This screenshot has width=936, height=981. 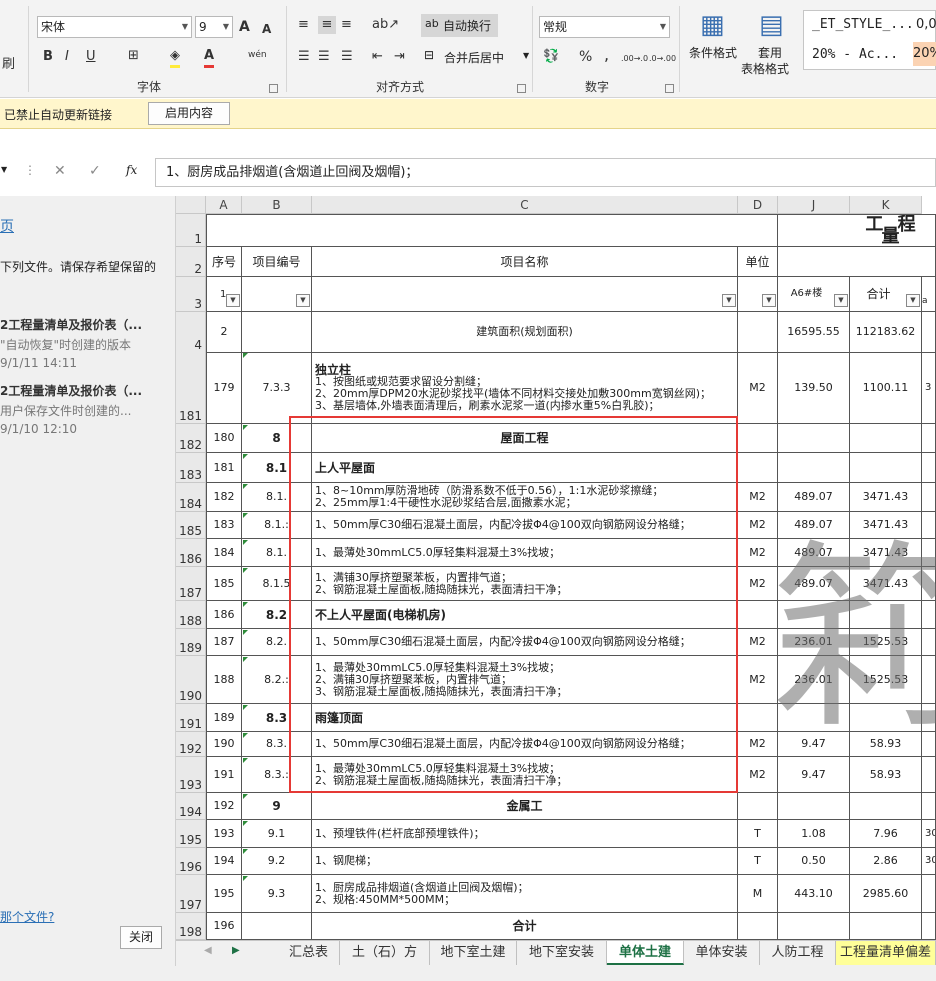 I want to click on table-cell-b, so click(x=277, y=332).